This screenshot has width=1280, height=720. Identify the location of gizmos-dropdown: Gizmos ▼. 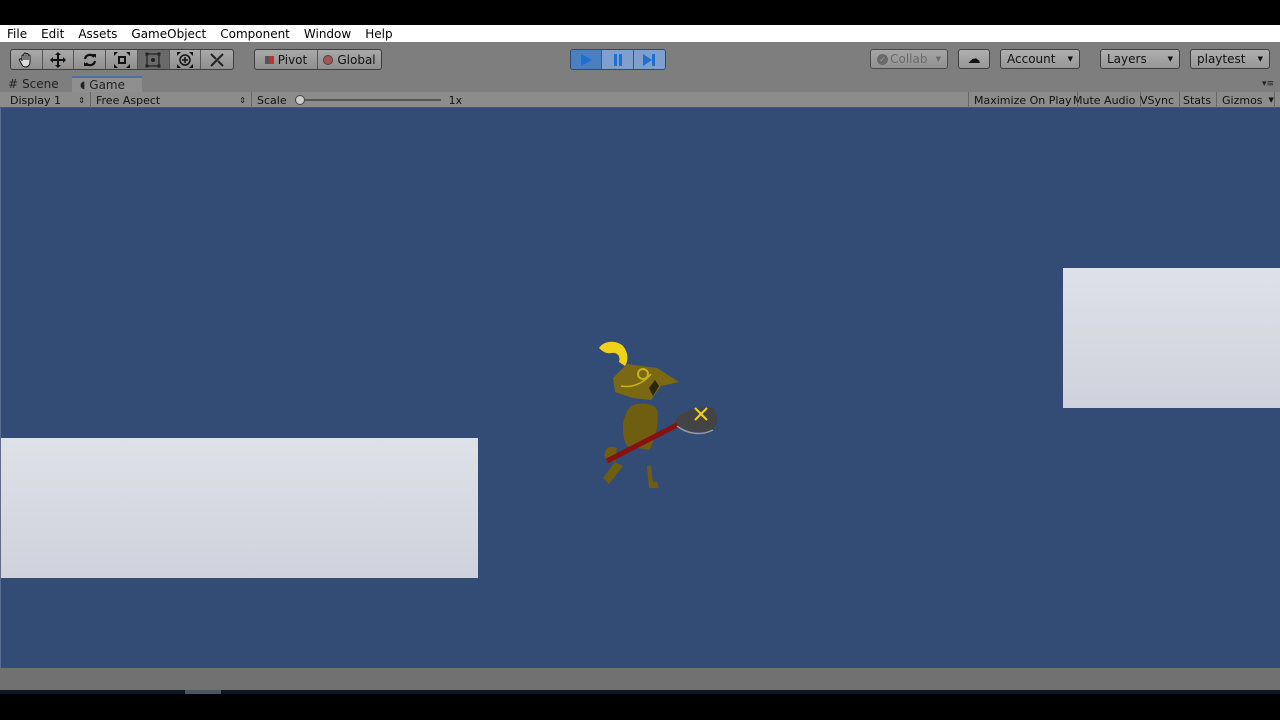
(1246, 100).